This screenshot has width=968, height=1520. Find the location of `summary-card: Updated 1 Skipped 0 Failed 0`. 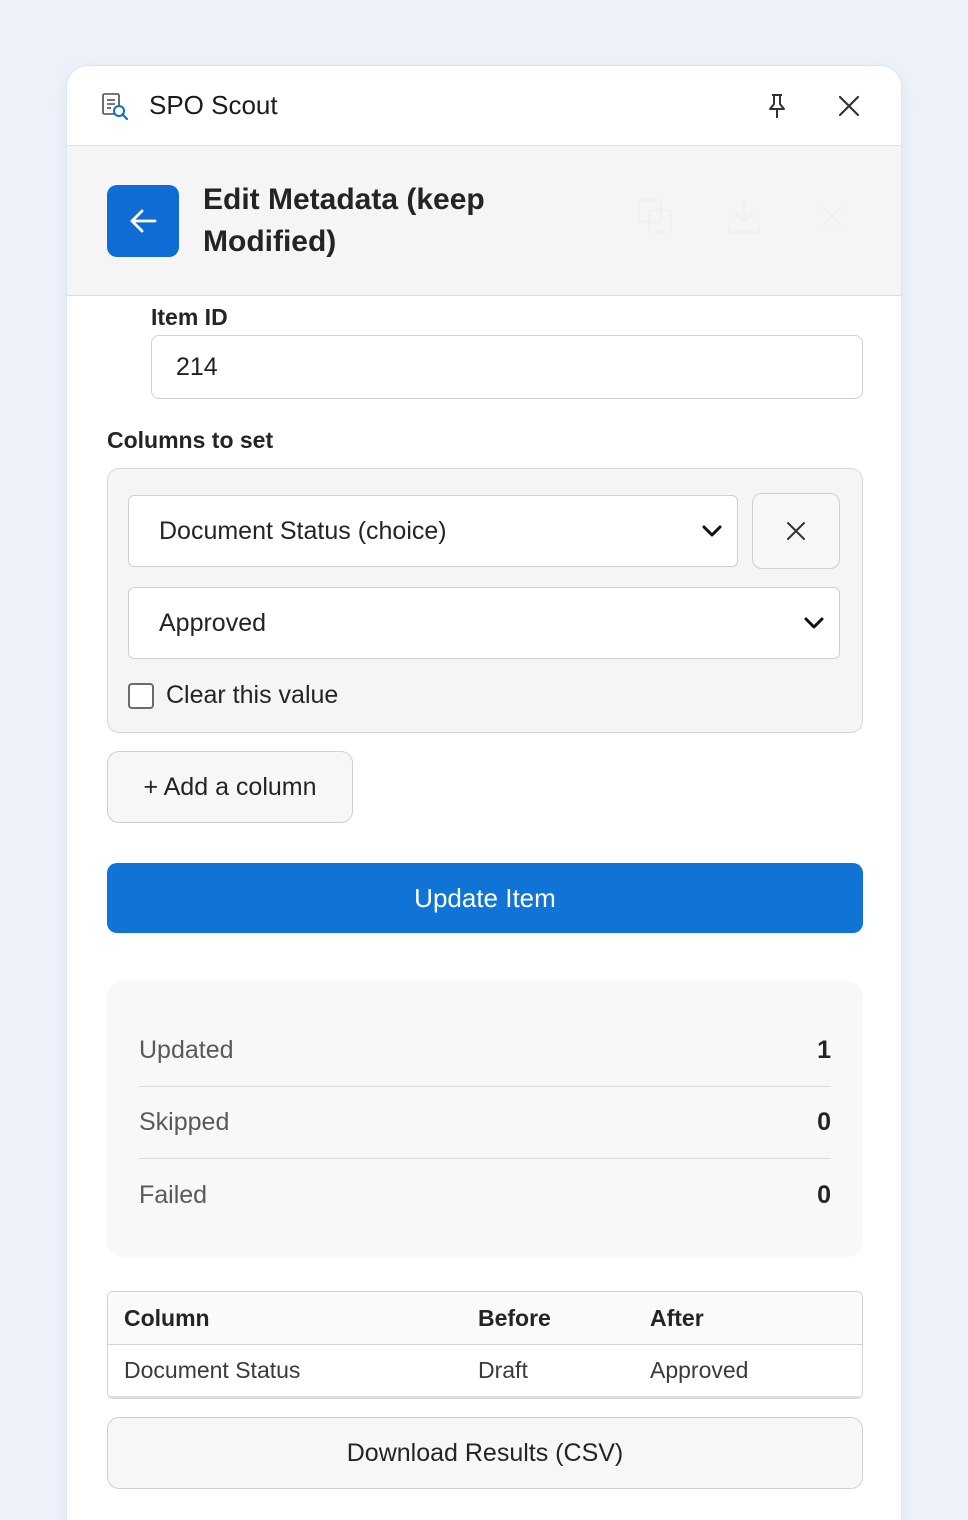

summary-card: Updated 1 Skipped 0 Failed 0 is located at coordinates (485, 1119).